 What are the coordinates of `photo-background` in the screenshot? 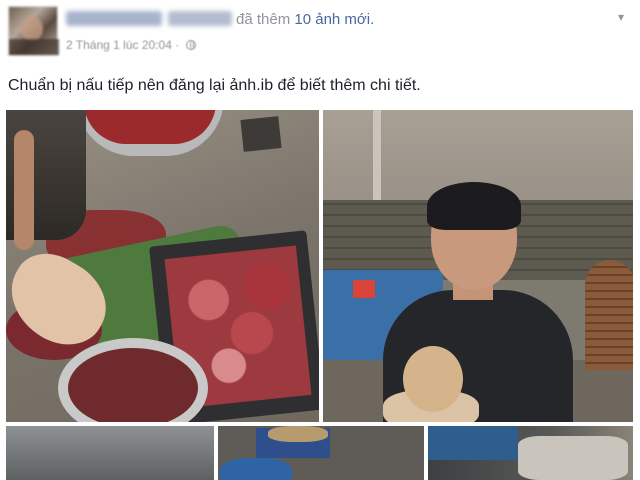 It's located at (110, 453).